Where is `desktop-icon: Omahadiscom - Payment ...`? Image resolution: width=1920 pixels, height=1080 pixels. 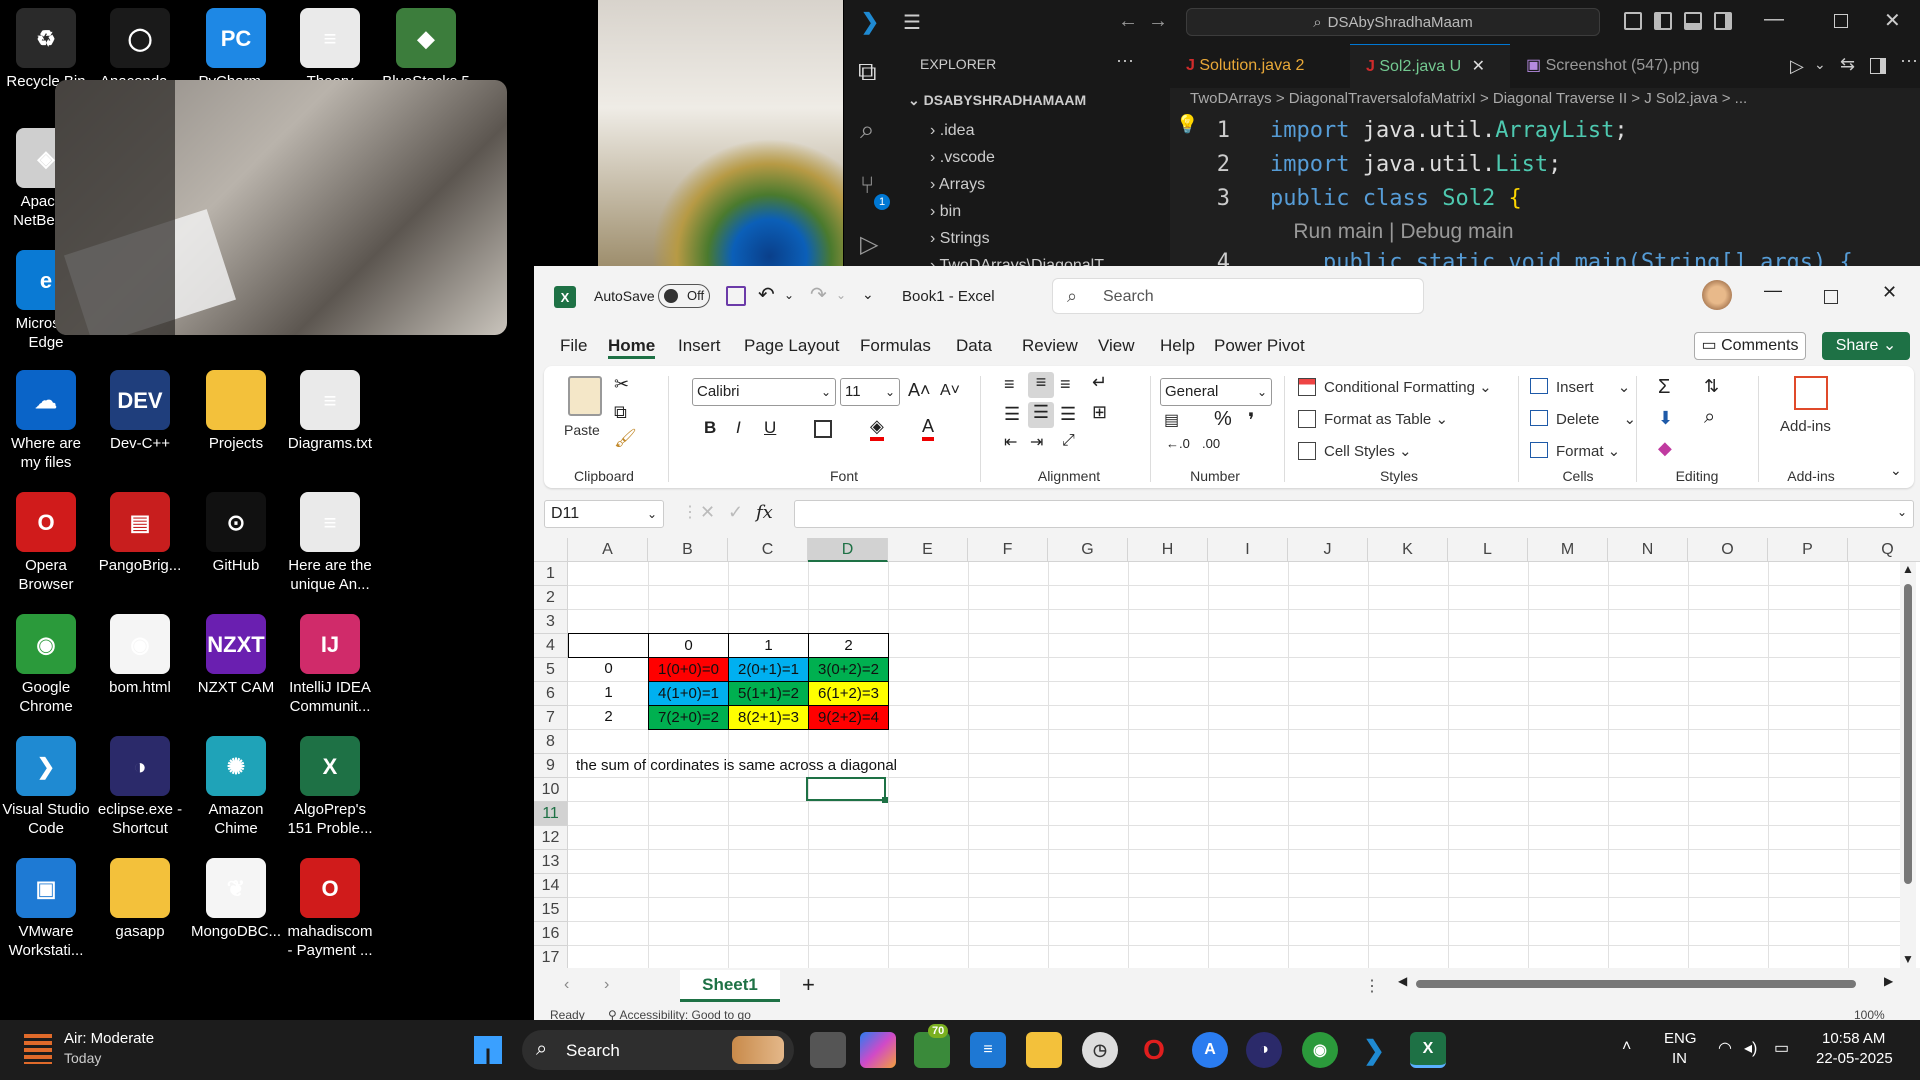
desktop-icon: Omahadiscom - Payment ... is located at coordinates (330, 909).